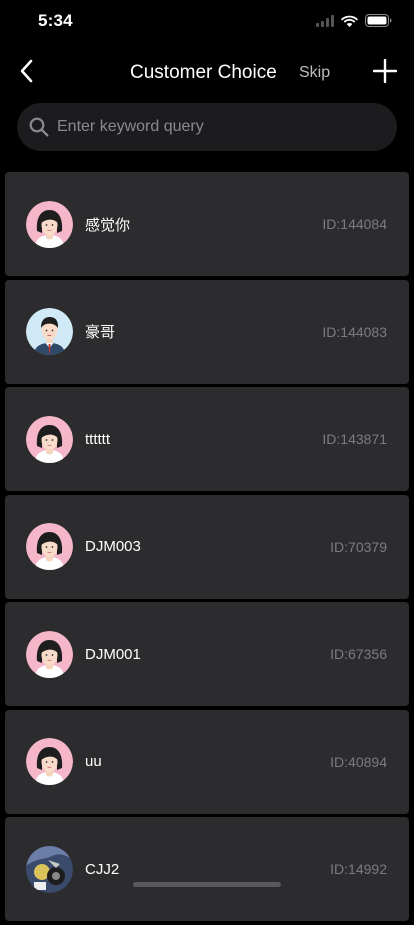 The width and height of the screenshot is (414, 925). What do you see at coordinates (358, 654) in the screenshot?
I see `customer-id: ID:67356` at bounding box center [358, 654].